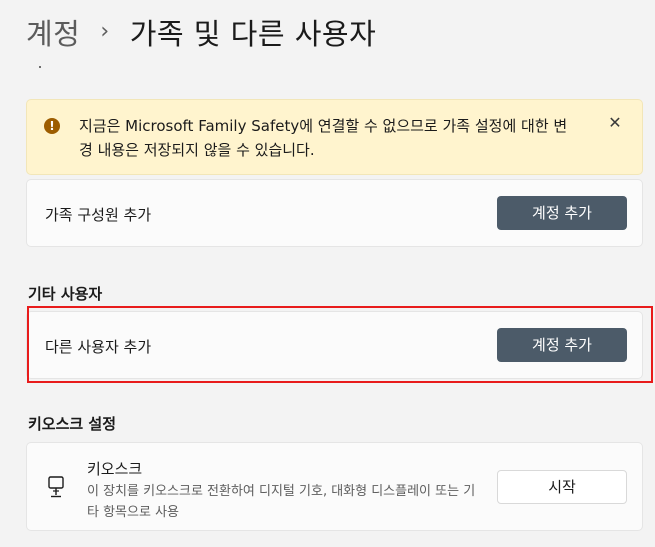 Image resolution: width=655 pixels, height=547 pixels. What do you see at coordinates (334, 213) in the screenshot?
I see `add-family-member-card: 가족 구성원 추가 계정 추가` at bounding box center [334, 213].